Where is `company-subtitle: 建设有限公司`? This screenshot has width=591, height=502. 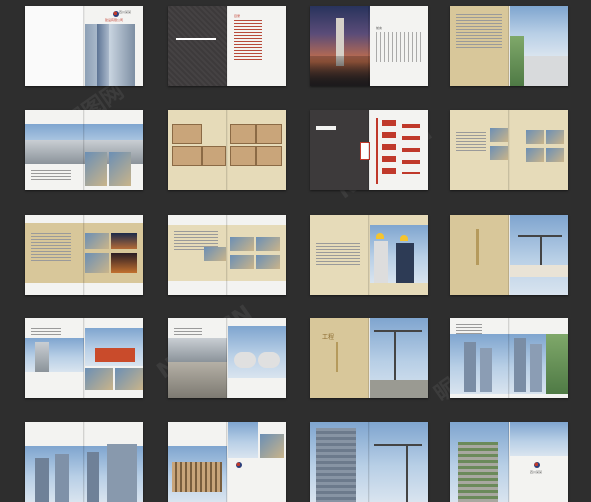
company-subtitle: 建设有限公司 is located at coordinates (114, 20).